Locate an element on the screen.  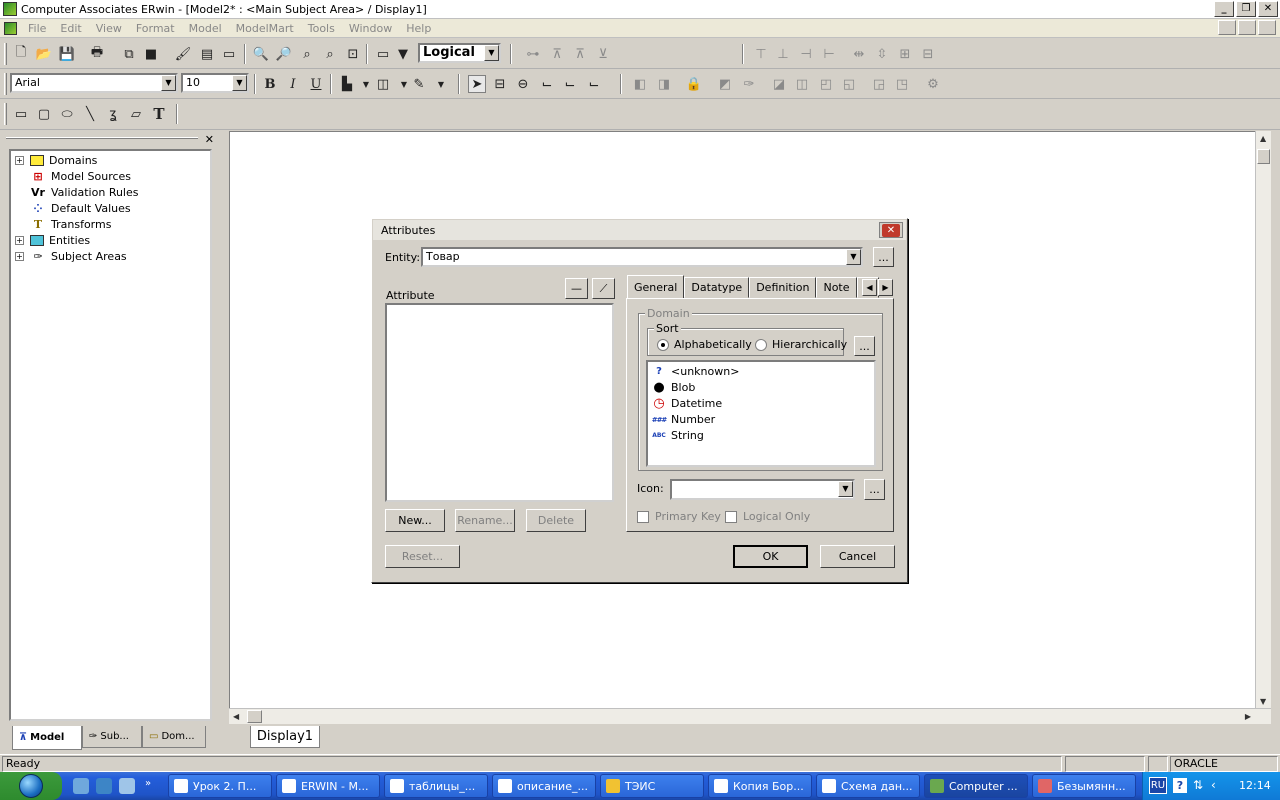
primary-key-checkbox: Primary Key is located at coordinates (679, 516).